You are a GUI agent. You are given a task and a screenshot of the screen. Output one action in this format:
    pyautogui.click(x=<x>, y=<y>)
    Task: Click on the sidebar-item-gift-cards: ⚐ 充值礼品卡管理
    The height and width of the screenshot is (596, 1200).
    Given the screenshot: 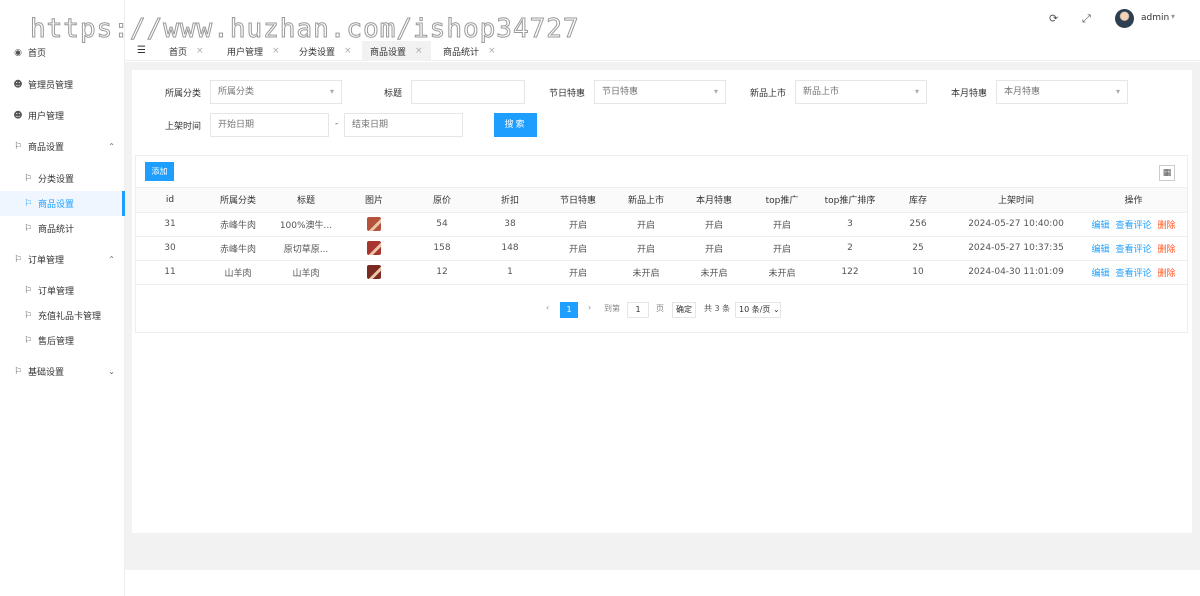 What is the action you would take?
    pyautogui.click(x=62, y=315)
    